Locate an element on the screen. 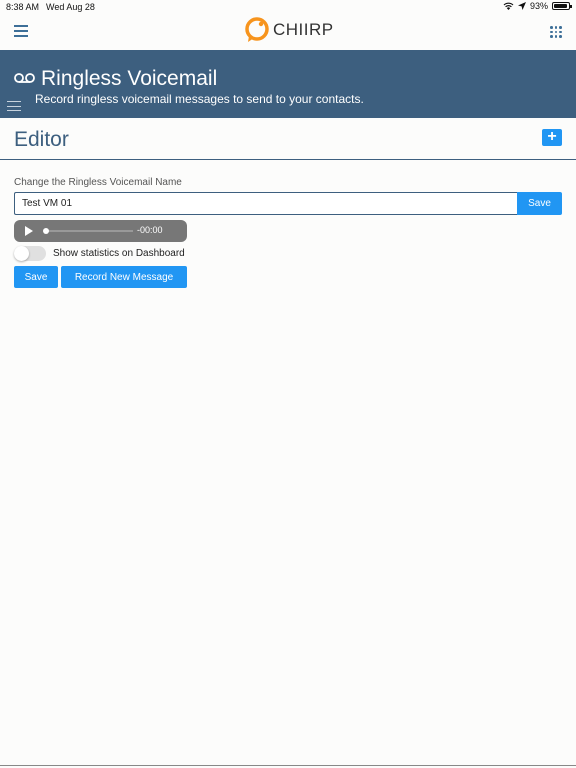  battery-icon is located at coordinates (562, 6).